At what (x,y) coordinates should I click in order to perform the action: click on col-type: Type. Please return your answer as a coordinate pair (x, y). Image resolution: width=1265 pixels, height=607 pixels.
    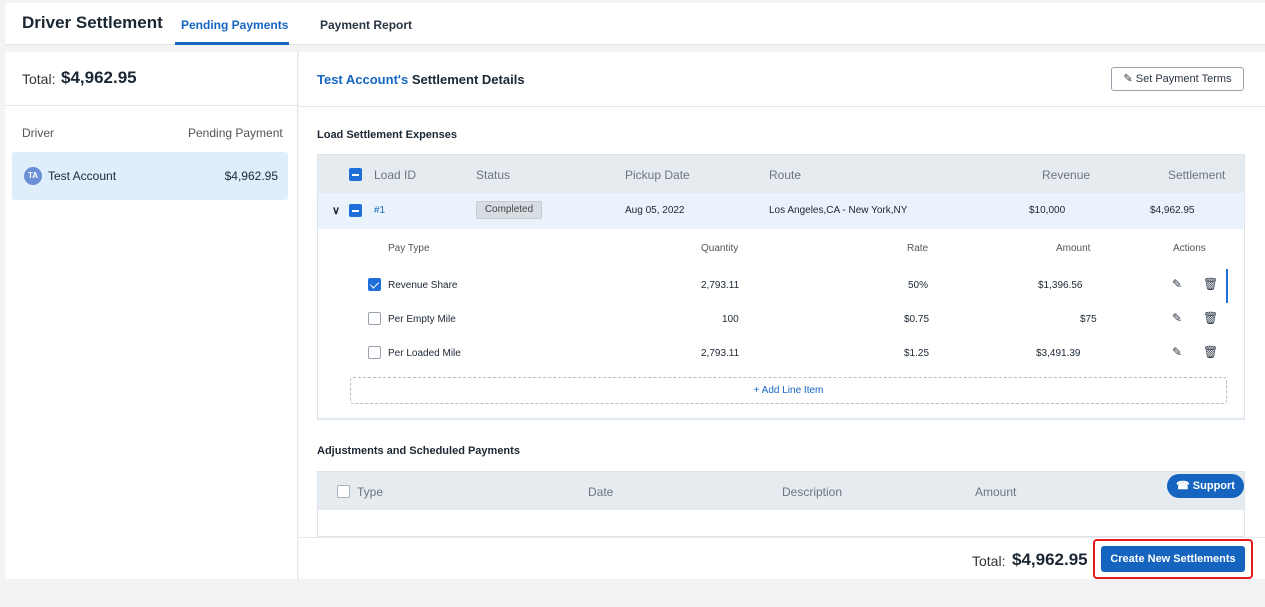
    Looking at the image, I should click on (370, 492).